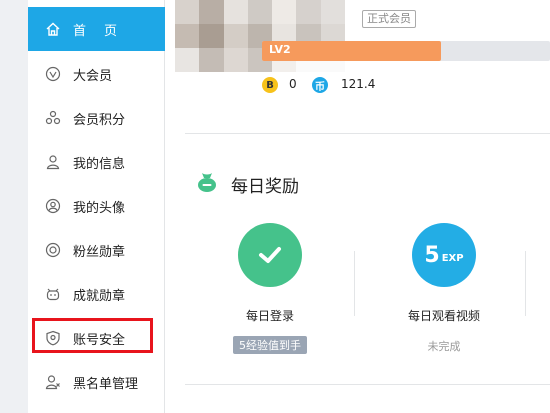 This screenshot has height=413, width=550. I want to click on sidebar-item-achievement-medal: 成就勋章, so click(96, 294).